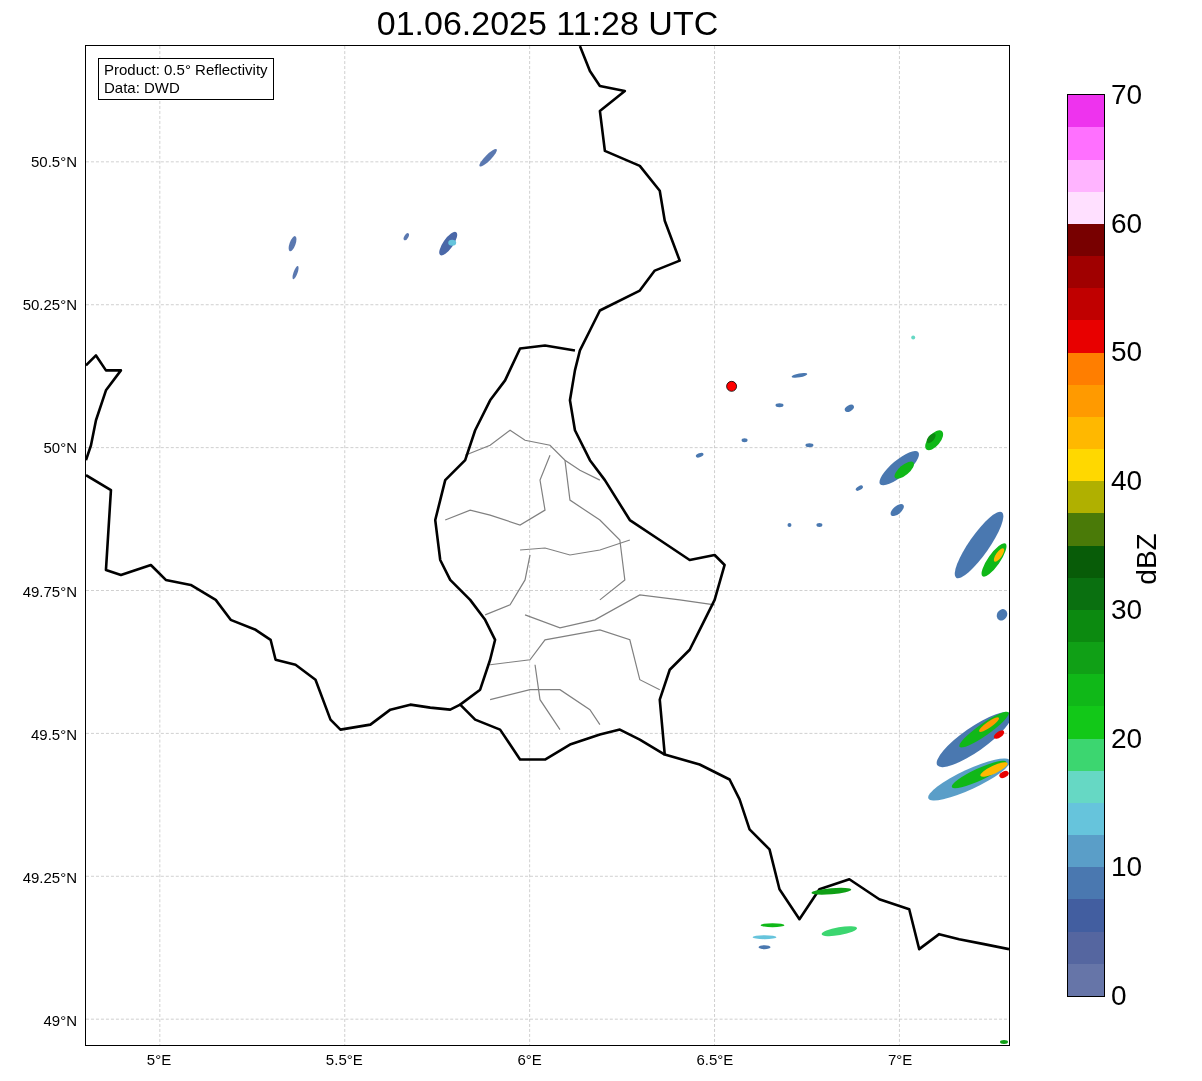 This screenshot has height=1081, width=1202. Describe the element at coordinates (1119, 996) in the screenshot. I see `colorbar-tick-label: 0` at that location.